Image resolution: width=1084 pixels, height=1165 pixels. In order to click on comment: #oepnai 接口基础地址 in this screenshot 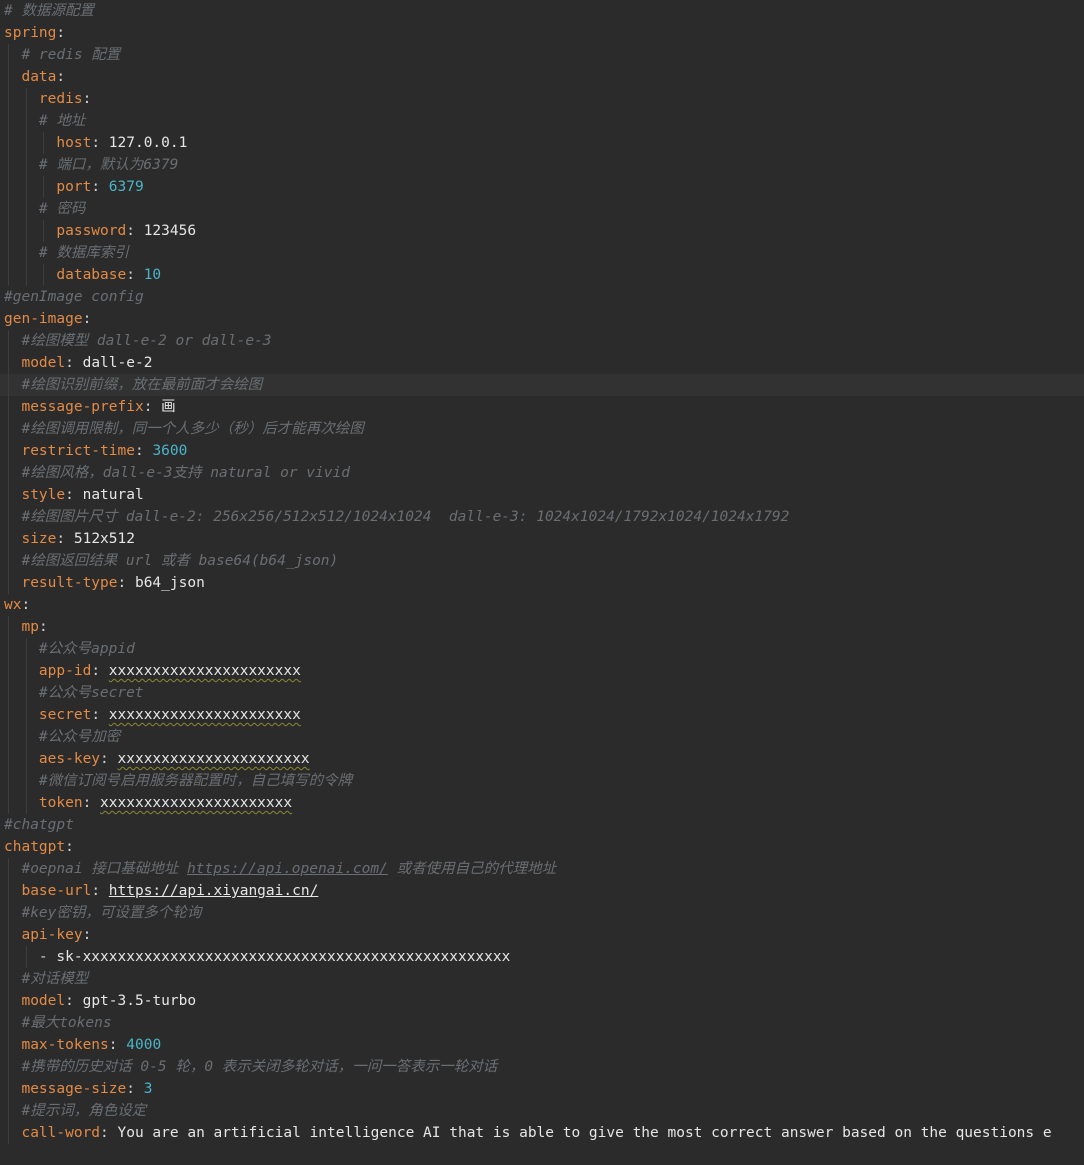, I will do `click(104, 869)`.